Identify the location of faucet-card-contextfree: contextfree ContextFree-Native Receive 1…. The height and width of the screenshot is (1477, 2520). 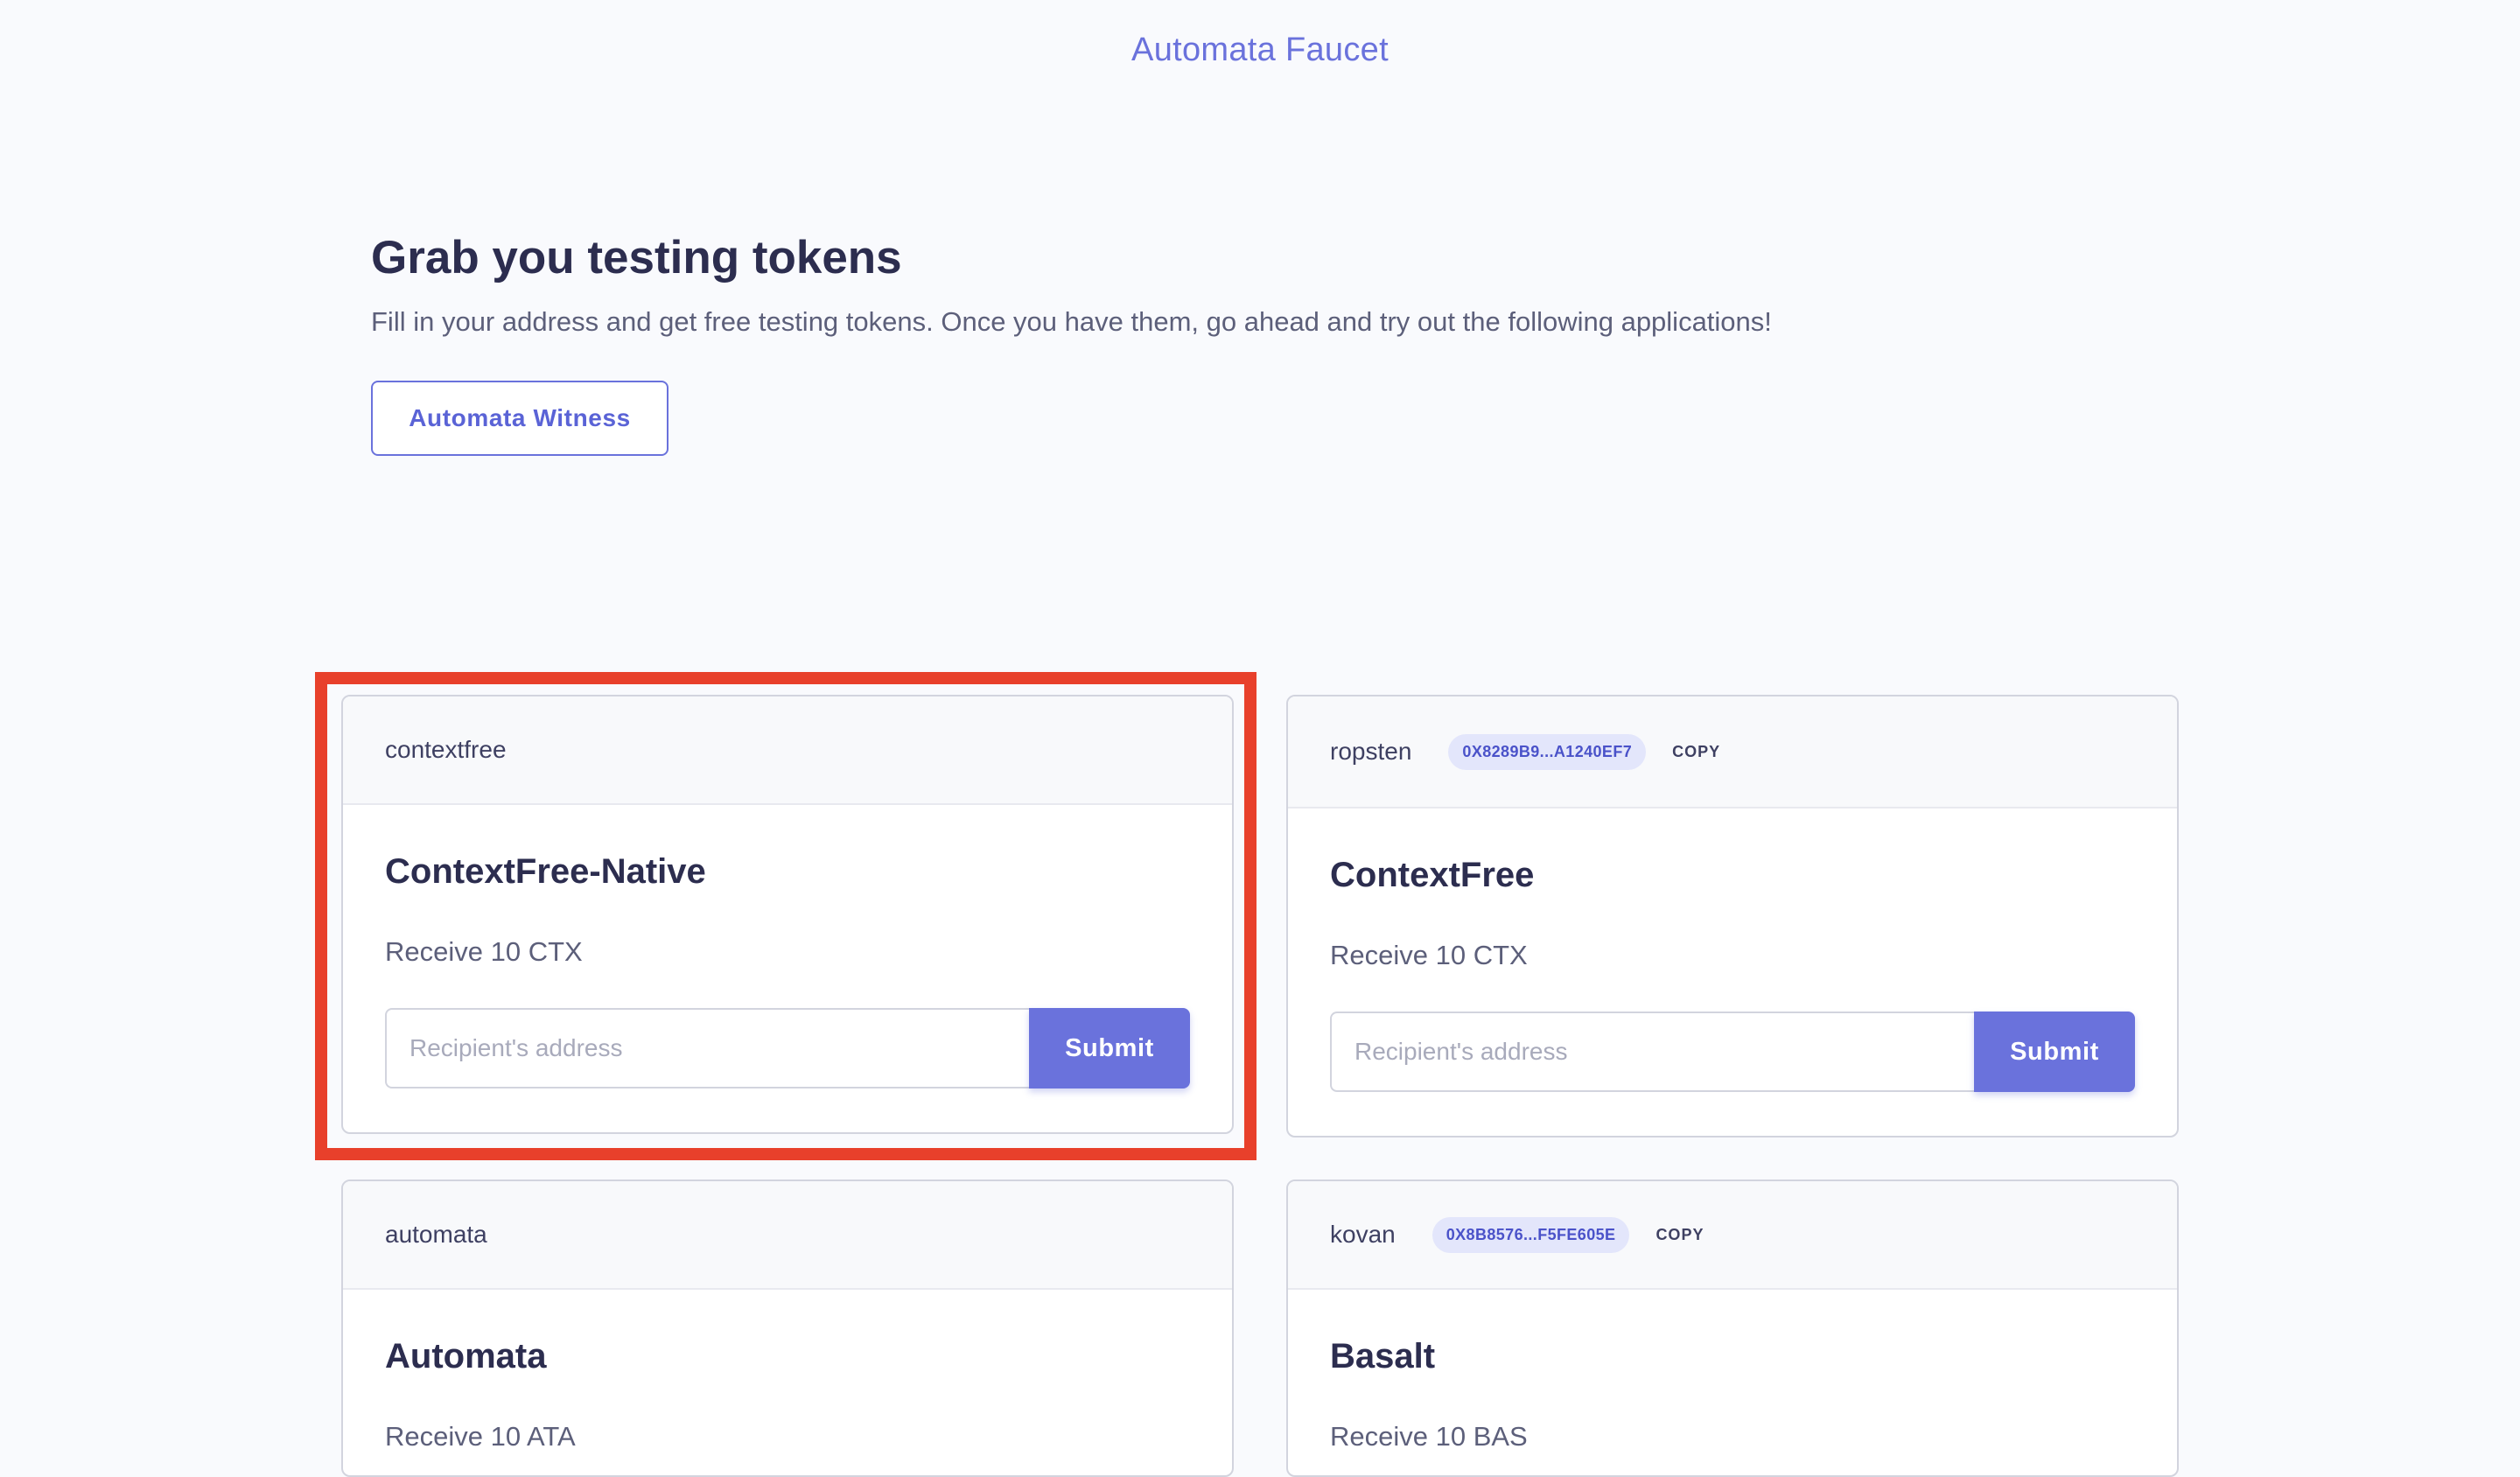
(787, 914).